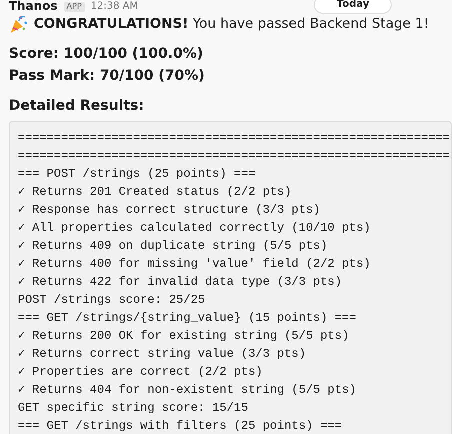  What do you see at coordinates (194, 228) in the screenshot?
I see `code-line: ✓ All properties calculated correctly (10/10 pts)` at bounding box center [194, 228].